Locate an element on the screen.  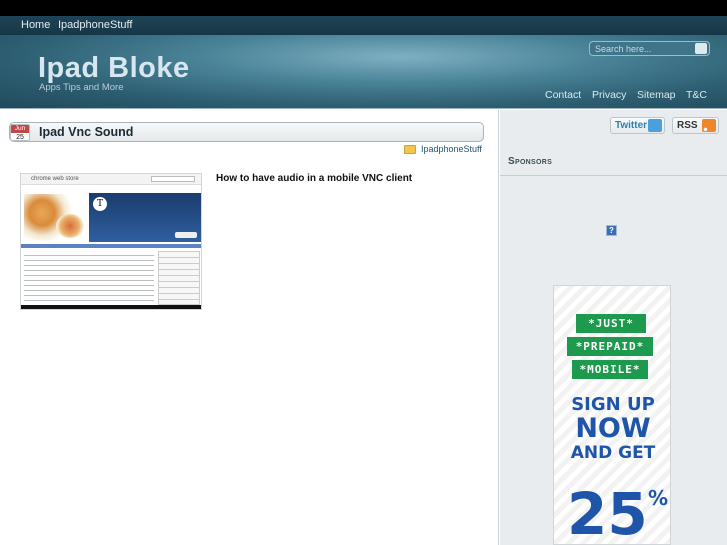
post-date-month: Jun is located at coordinates (20, 129).